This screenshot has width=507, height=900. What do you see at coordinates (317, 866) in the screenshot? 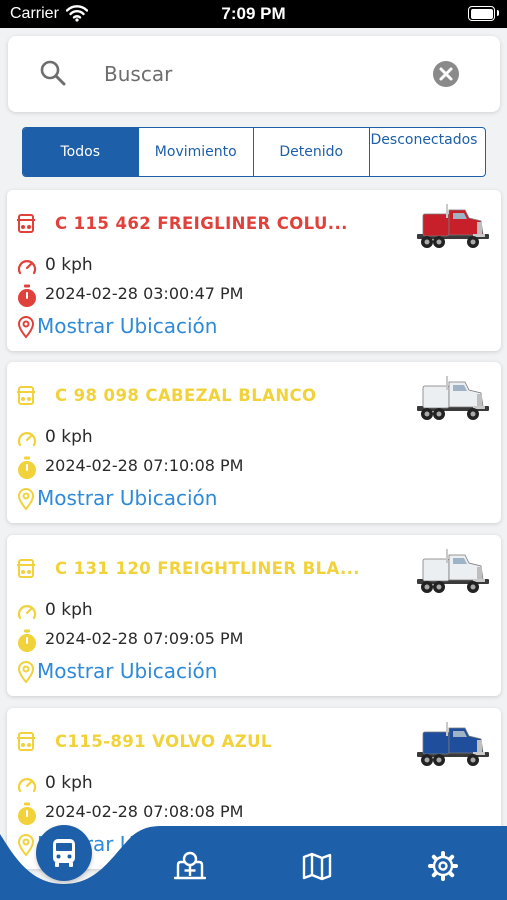
I see `map-icon` at bounding box center [317, 866].